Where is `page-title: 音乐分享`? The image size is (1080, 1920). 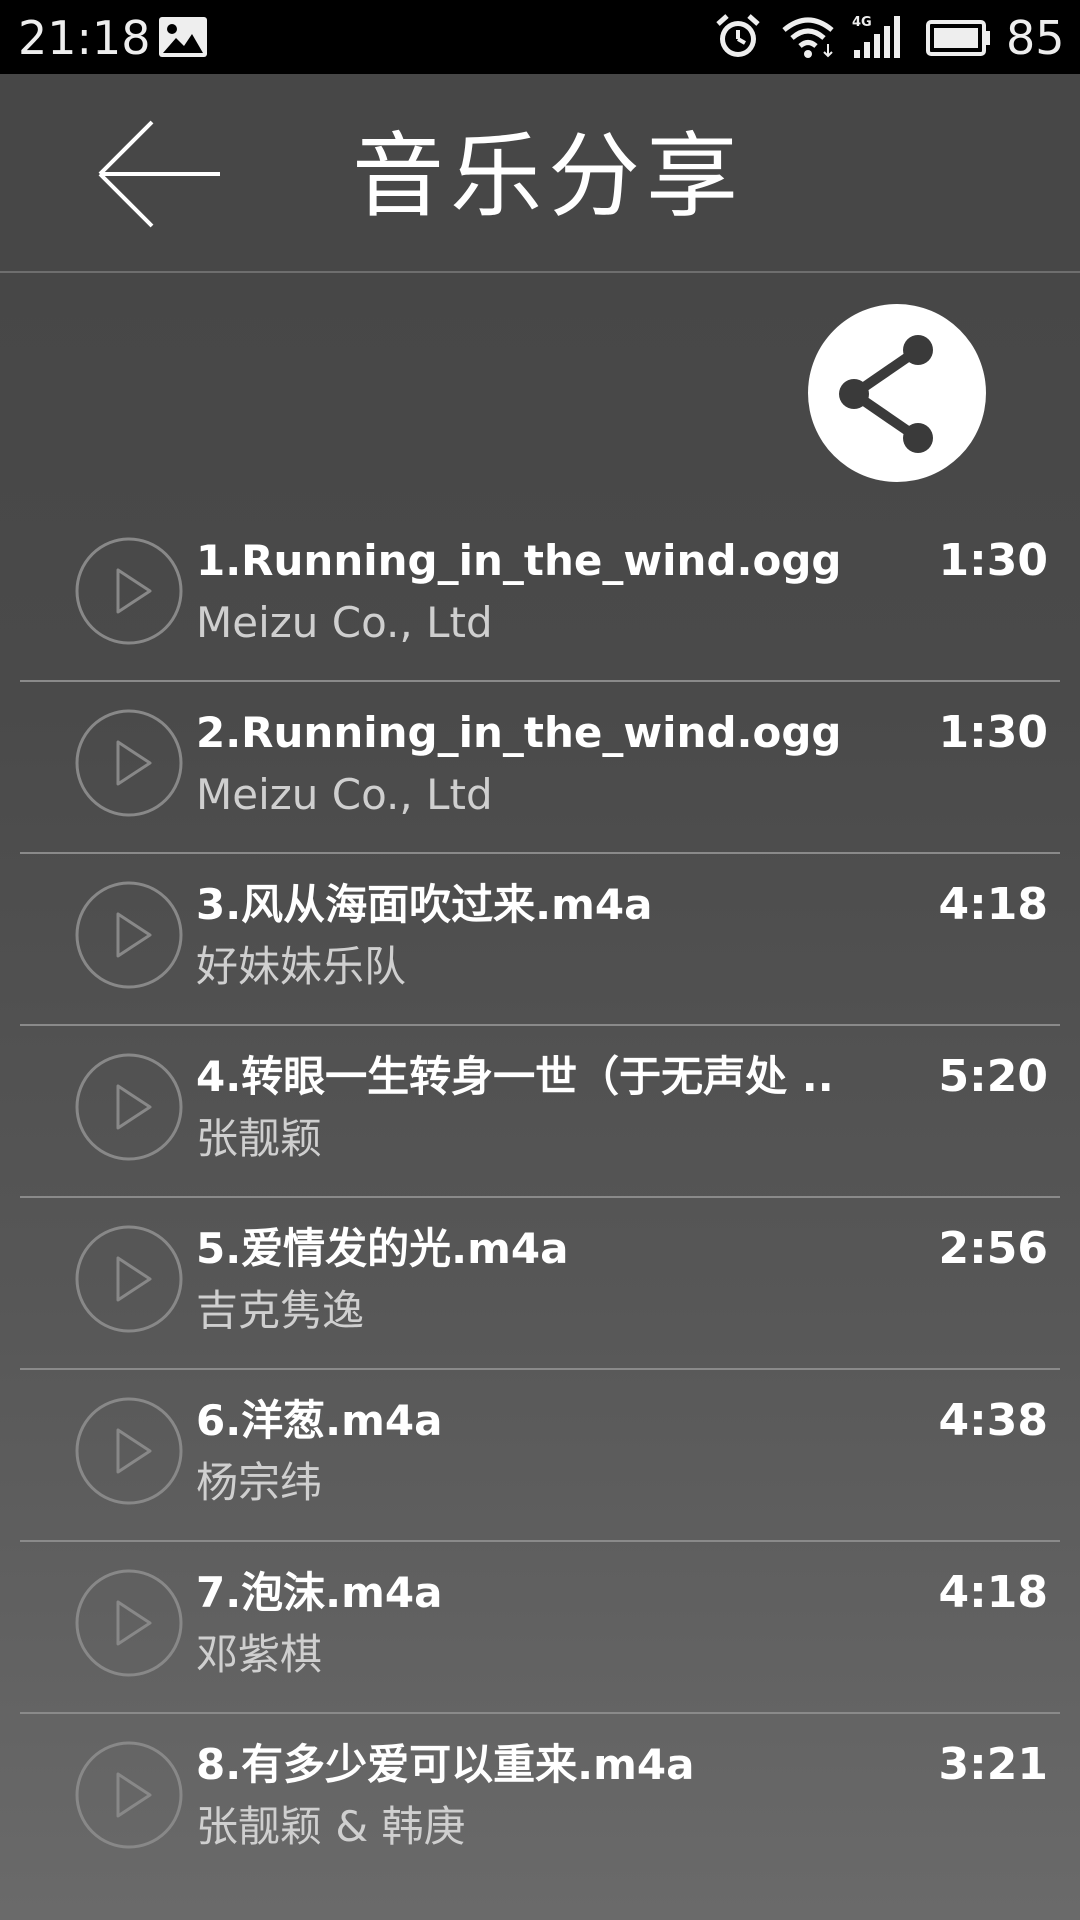 page-title: 音乐分享 is located at coordinates (548, 176).